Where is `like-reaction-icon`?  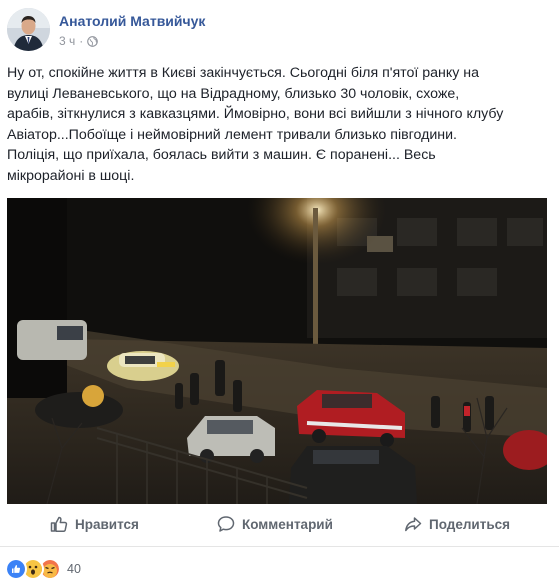 like-reaction-icon is located at coordinates (16, 569).